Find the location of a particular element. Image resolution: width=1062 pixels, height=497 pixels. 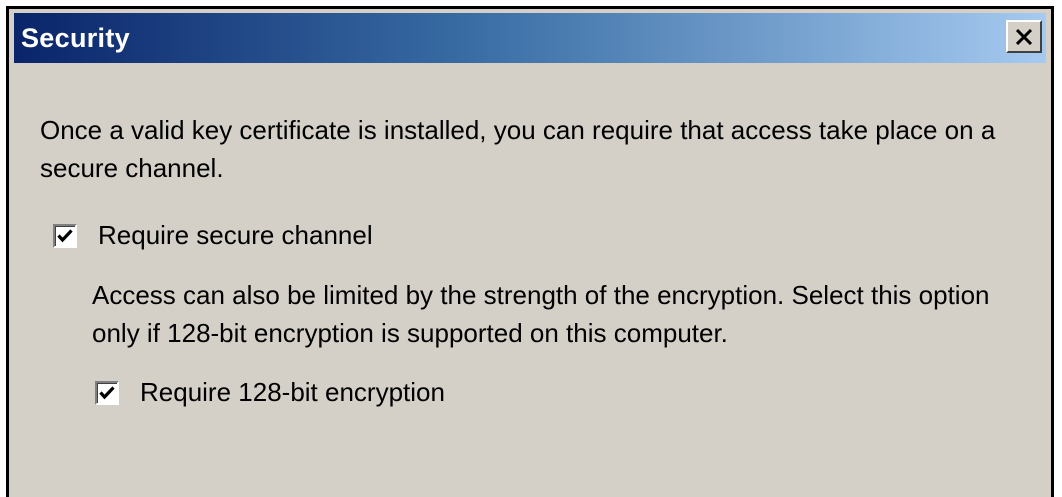

close-button is located at coordinates (1024, 36).